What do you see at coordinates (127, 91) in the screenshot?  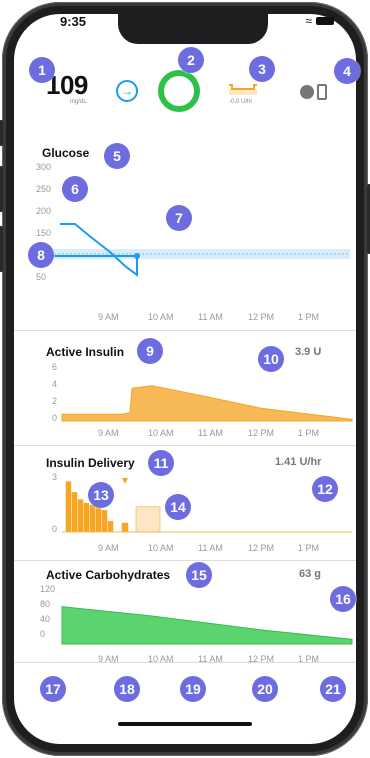 I see `trend-arrow-icon: →` at bounding box center [127, 91].